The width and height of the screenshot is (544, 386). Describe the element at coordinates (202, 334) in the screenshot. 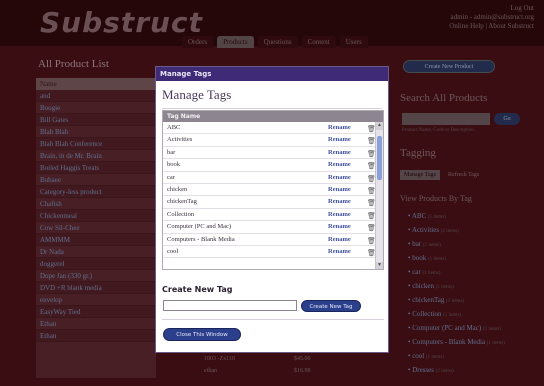

I see `close-window-button: Close This Window` at that location.